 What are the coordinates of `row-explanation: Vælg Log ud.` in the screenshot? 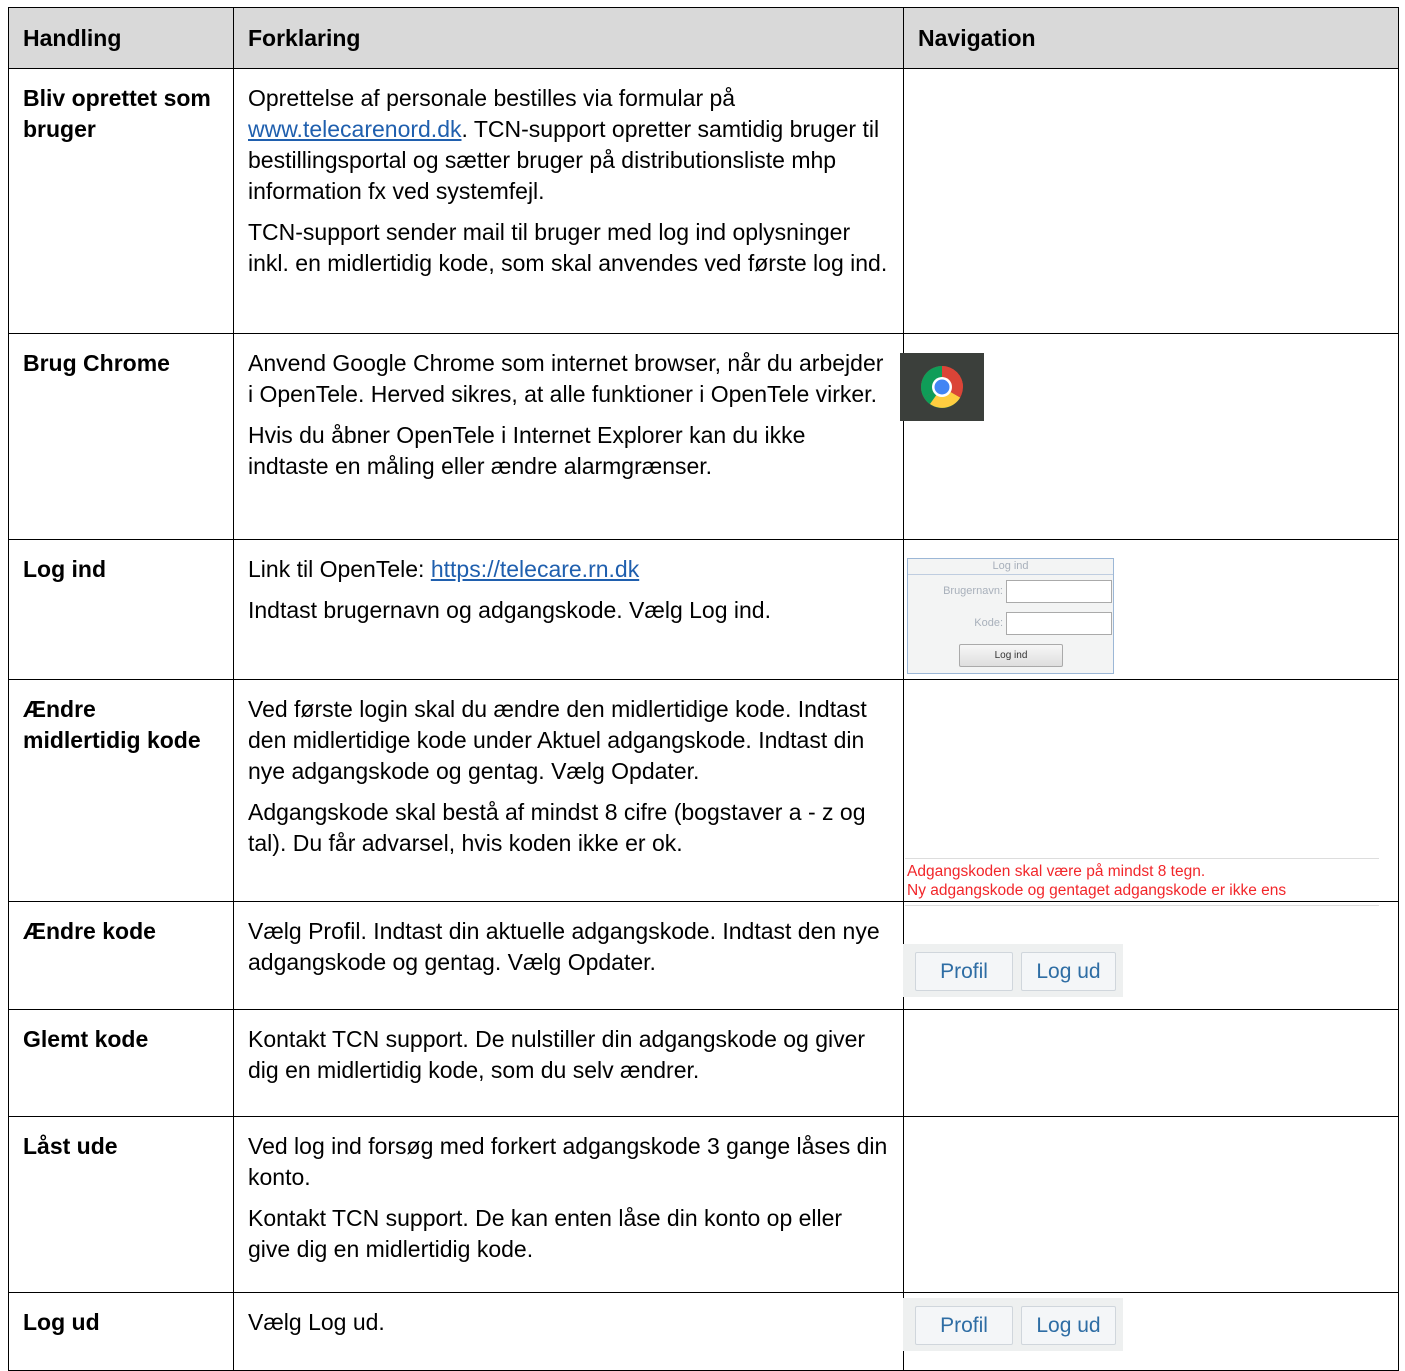 It's located at (568, 1331).